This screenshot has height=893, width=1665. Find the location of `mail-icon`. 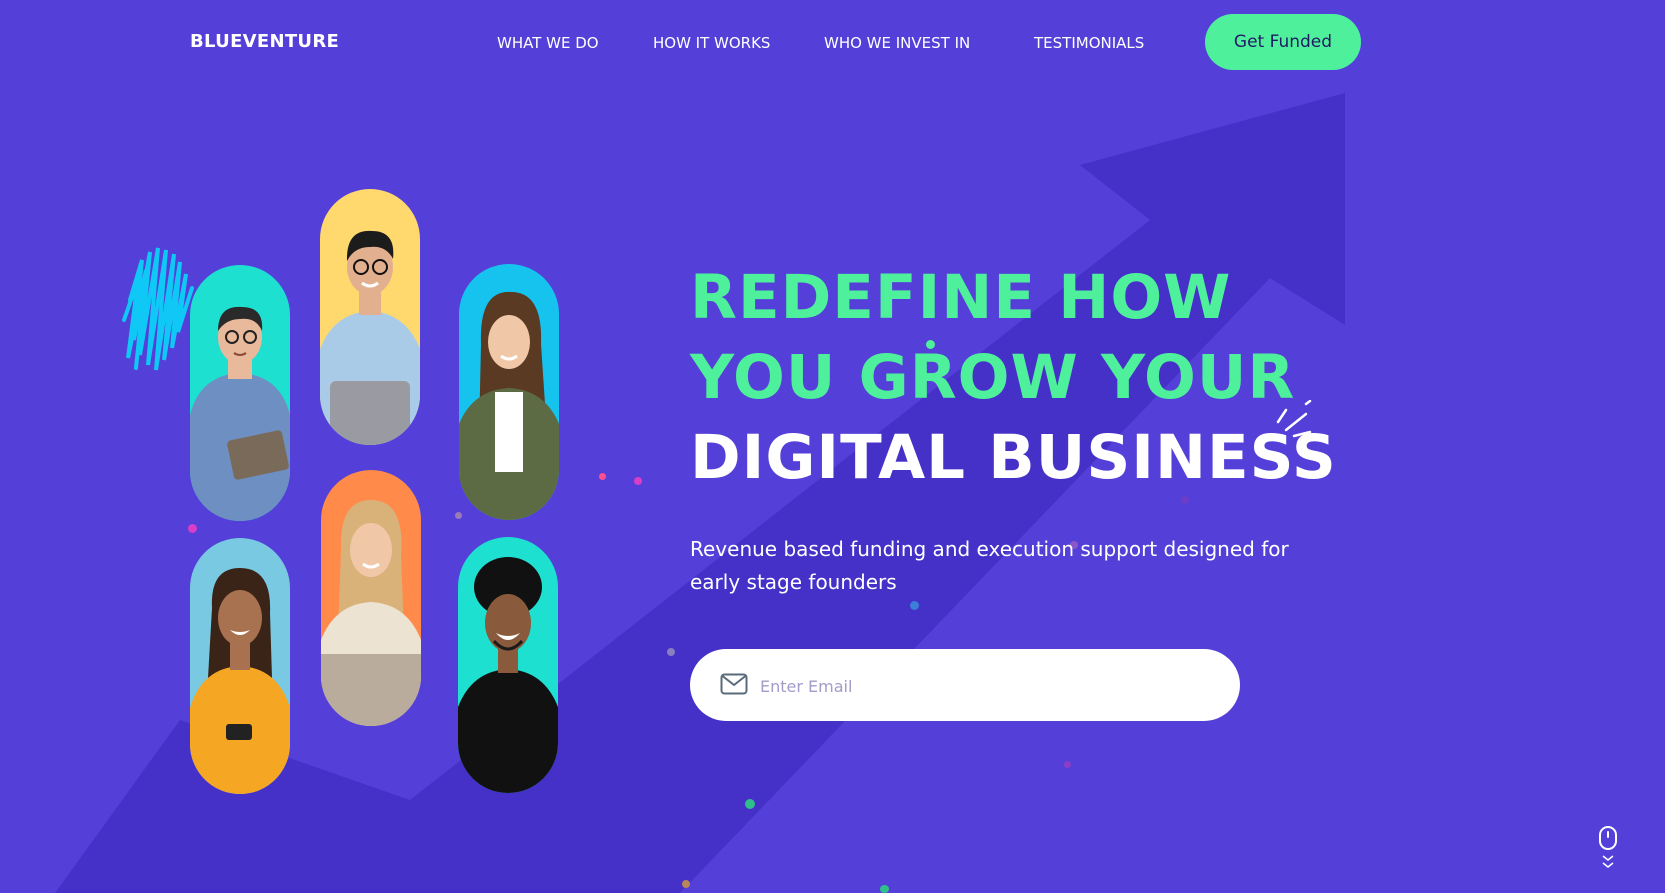

mail-icon is located at coordinates (734, 684).